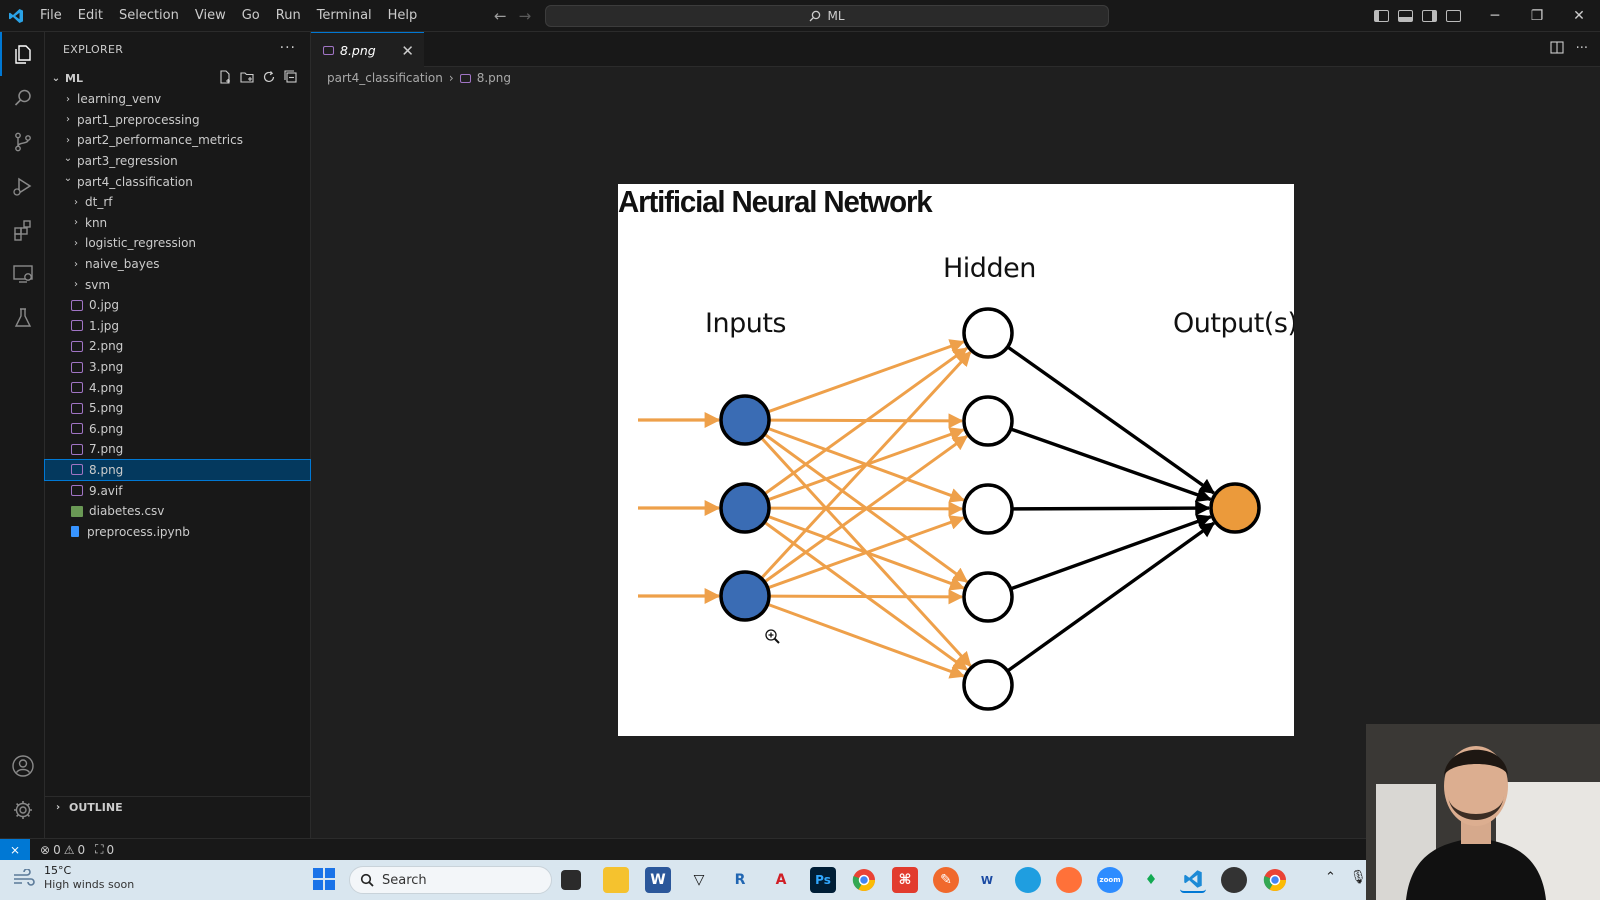 This screenshot has height=900, width=1600. Describe the element at coordinates (51, 16) in the screenshot. I see `menu-file: File` at that location.